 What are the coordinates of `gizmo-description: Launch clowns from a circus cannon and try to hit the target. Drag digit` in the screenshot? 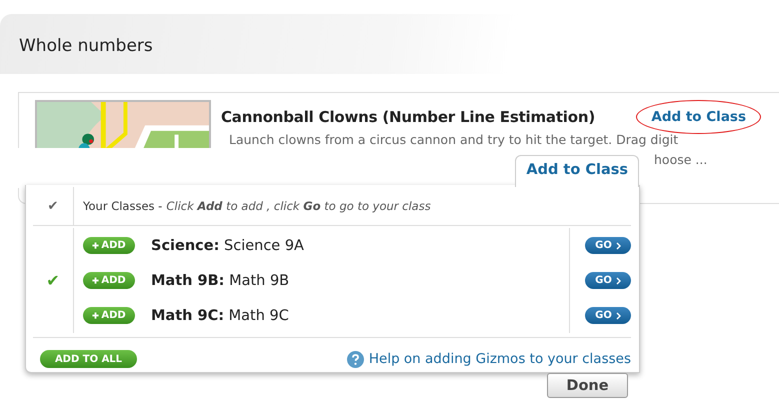 It's located at (454, 139).